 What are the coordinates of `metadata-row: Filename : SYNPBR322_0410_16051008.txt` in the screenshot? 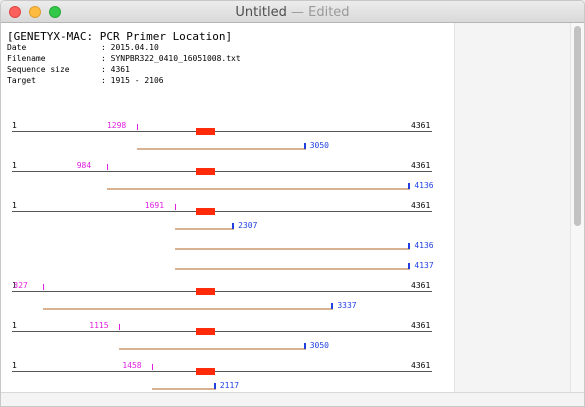 It's located at (124, 58).